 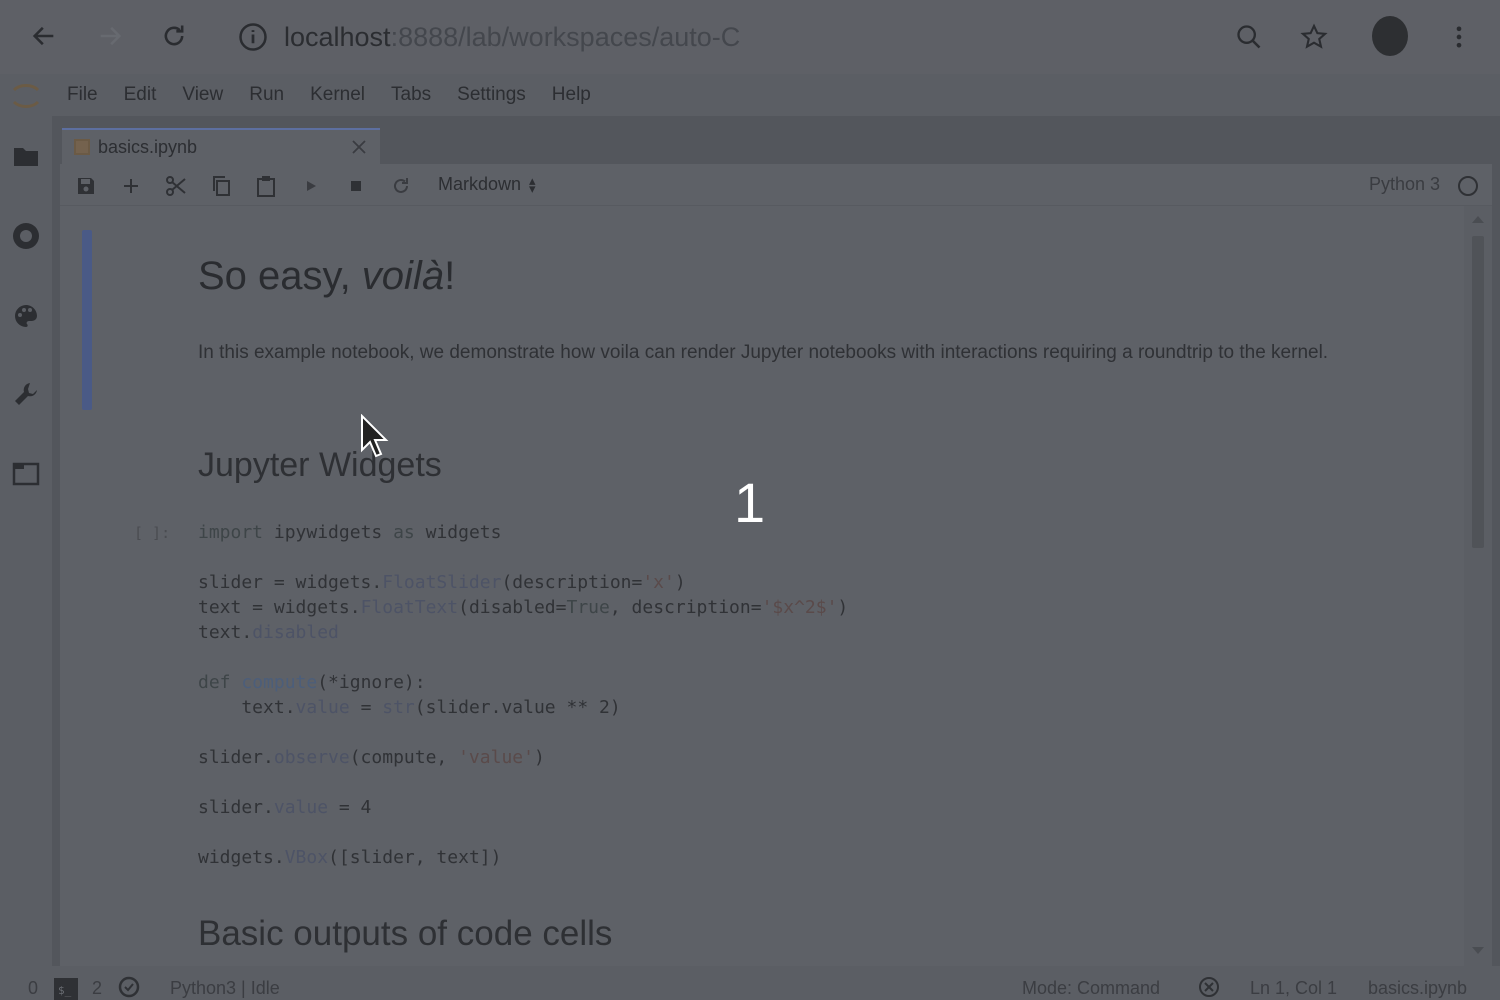 I want to click on error-indicator-icon, so click(x=1209, y=987).